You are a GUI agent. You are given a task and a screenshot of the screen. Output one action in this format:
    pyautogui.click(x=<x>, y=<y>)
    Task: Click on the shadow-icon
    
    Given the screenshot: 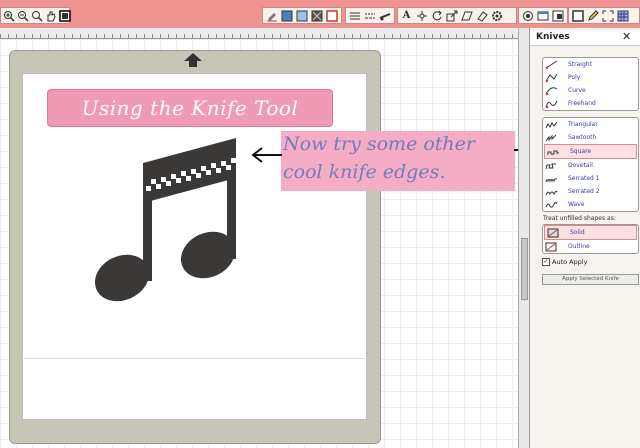 What is the action you would take?
    pyautogui.click(x=331, y=15)
    